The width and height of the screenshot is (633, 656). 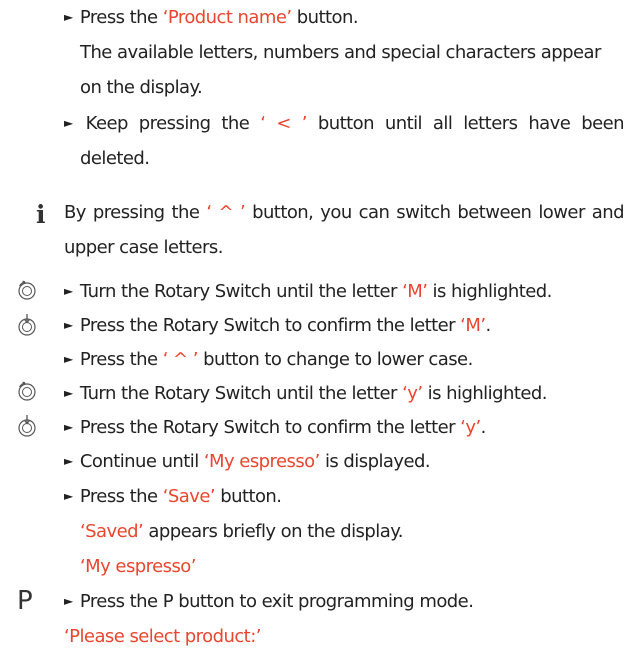 What do you see at coordinates (335, 359) in the screenshot?
I see `step-text: button to change to lower case.` at bounding box center [335, 359].